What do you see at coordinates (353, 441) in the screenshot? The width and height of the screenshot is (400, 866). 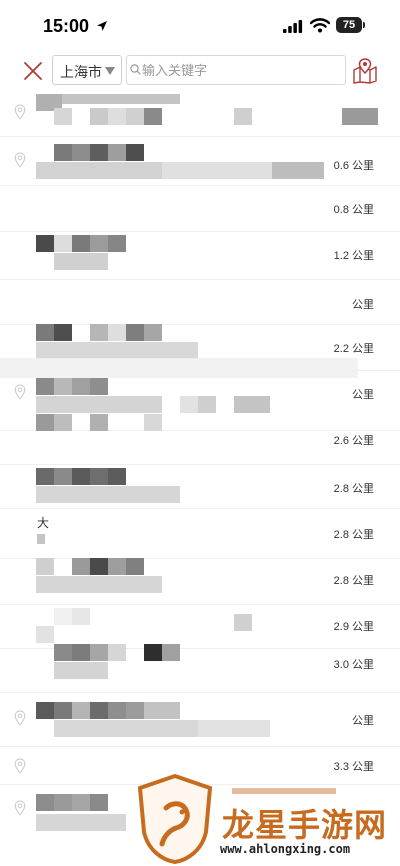 I see `distance-label: 2.6 公里` at bounding box center [353, 441].